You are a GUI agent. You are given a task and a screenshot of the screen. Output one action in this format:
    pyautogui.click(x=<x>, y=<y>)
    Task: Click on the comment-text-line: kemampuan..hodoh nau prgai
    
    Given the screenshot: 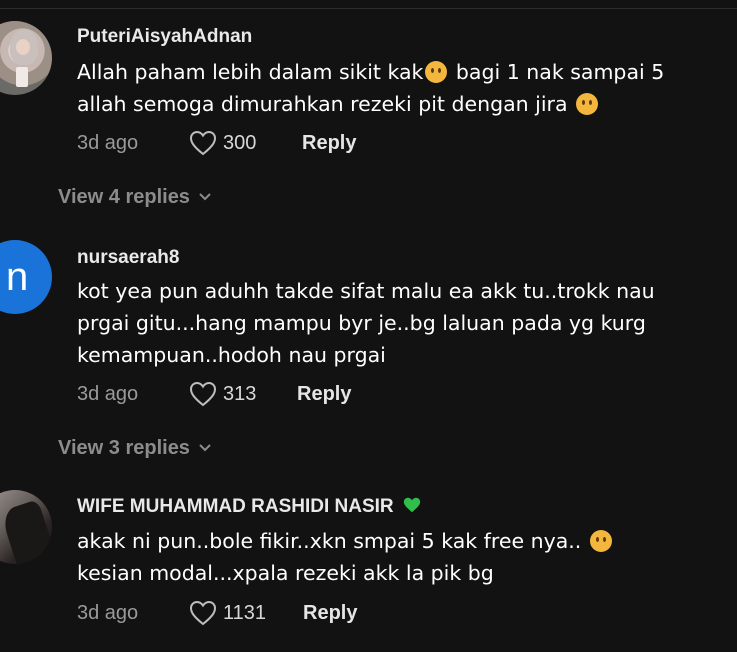 What is the action you would take?
    pyautogui.click(x=231, y=355)
    